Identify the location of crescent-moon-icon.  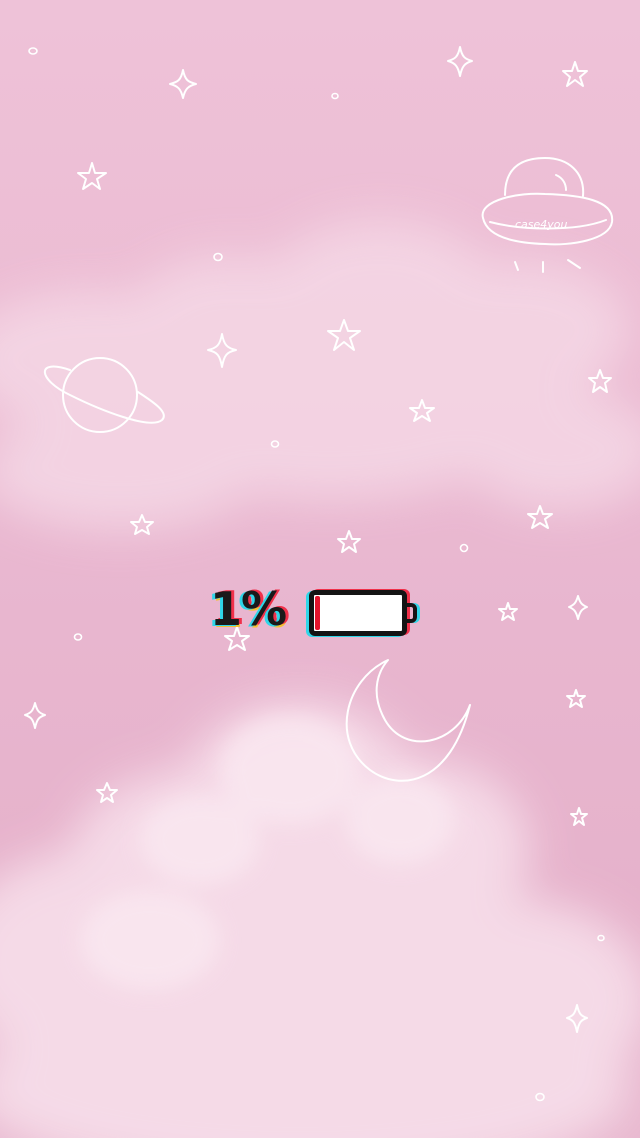
(408, 720).